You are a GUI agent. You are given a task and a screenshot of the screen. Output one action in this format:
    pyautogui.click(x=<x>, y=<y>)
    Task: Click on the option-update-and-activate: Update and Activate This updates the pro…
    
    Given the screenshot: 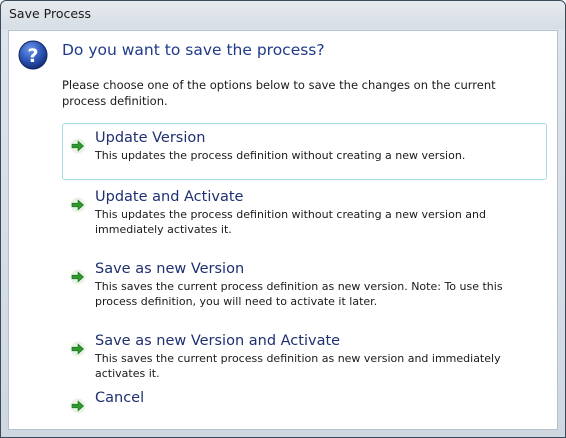 What is the action you would take?
    pyautogui.click(x=304, y=215)
    